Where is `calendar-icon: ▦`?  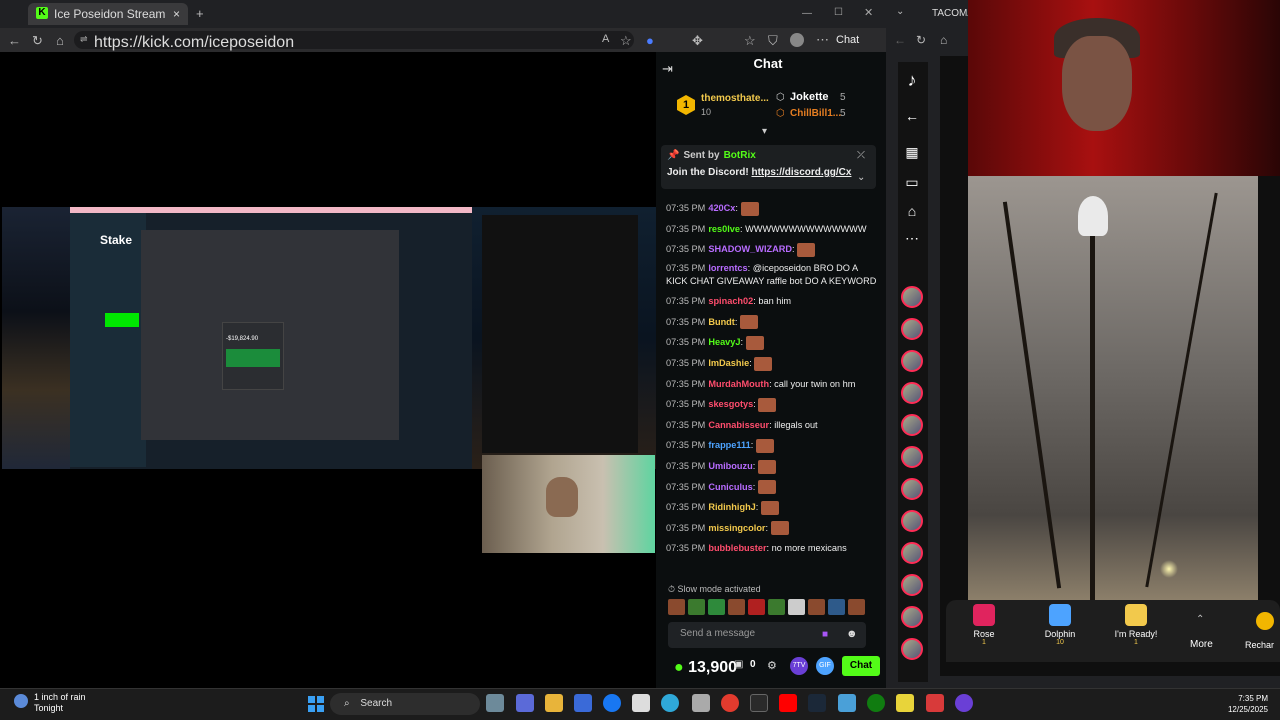 calendar-icon: ▦ is located at coordinates (912, 152).